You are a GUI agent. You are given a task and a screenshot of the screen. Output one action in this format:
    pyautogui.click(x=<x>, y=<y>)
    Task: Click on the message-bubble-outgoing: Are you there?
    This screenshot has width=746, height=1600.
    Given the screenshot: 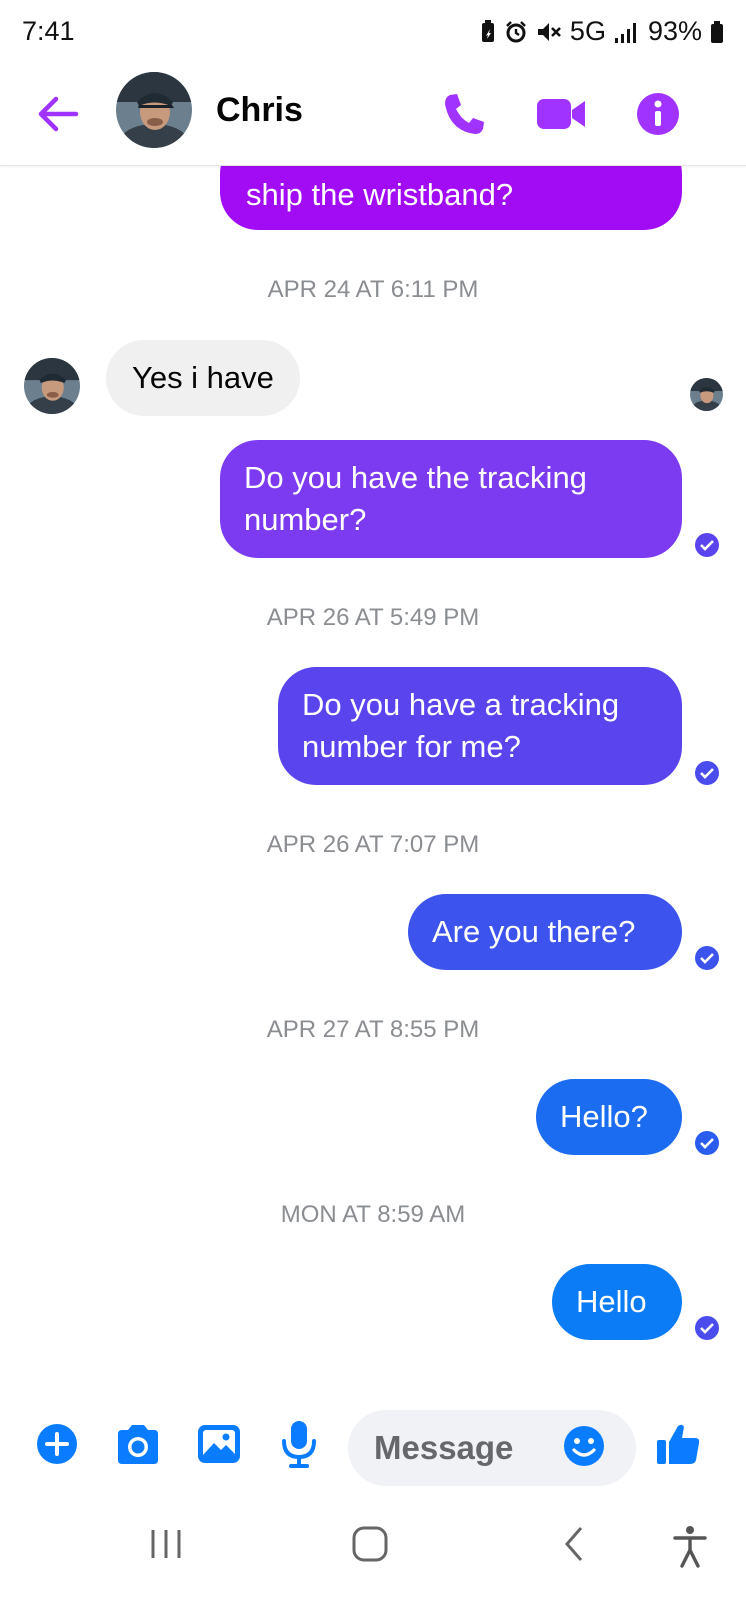 What is the action you would take?
    pyautogui.click(x=545, y=932)
    